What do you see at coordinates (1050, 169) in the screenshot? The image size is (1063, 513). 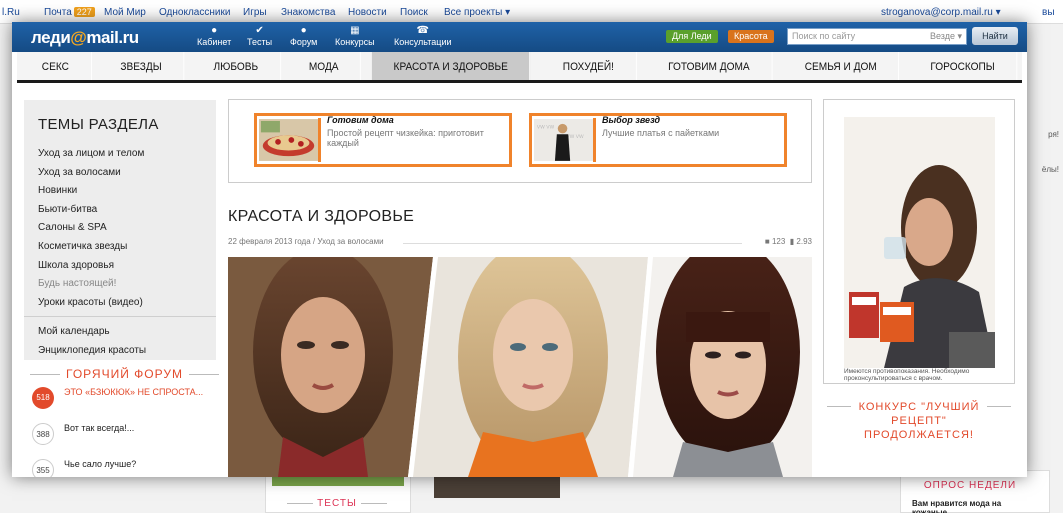 I see `background-side-text: ёлы!` at bounding box center [1050, 169].